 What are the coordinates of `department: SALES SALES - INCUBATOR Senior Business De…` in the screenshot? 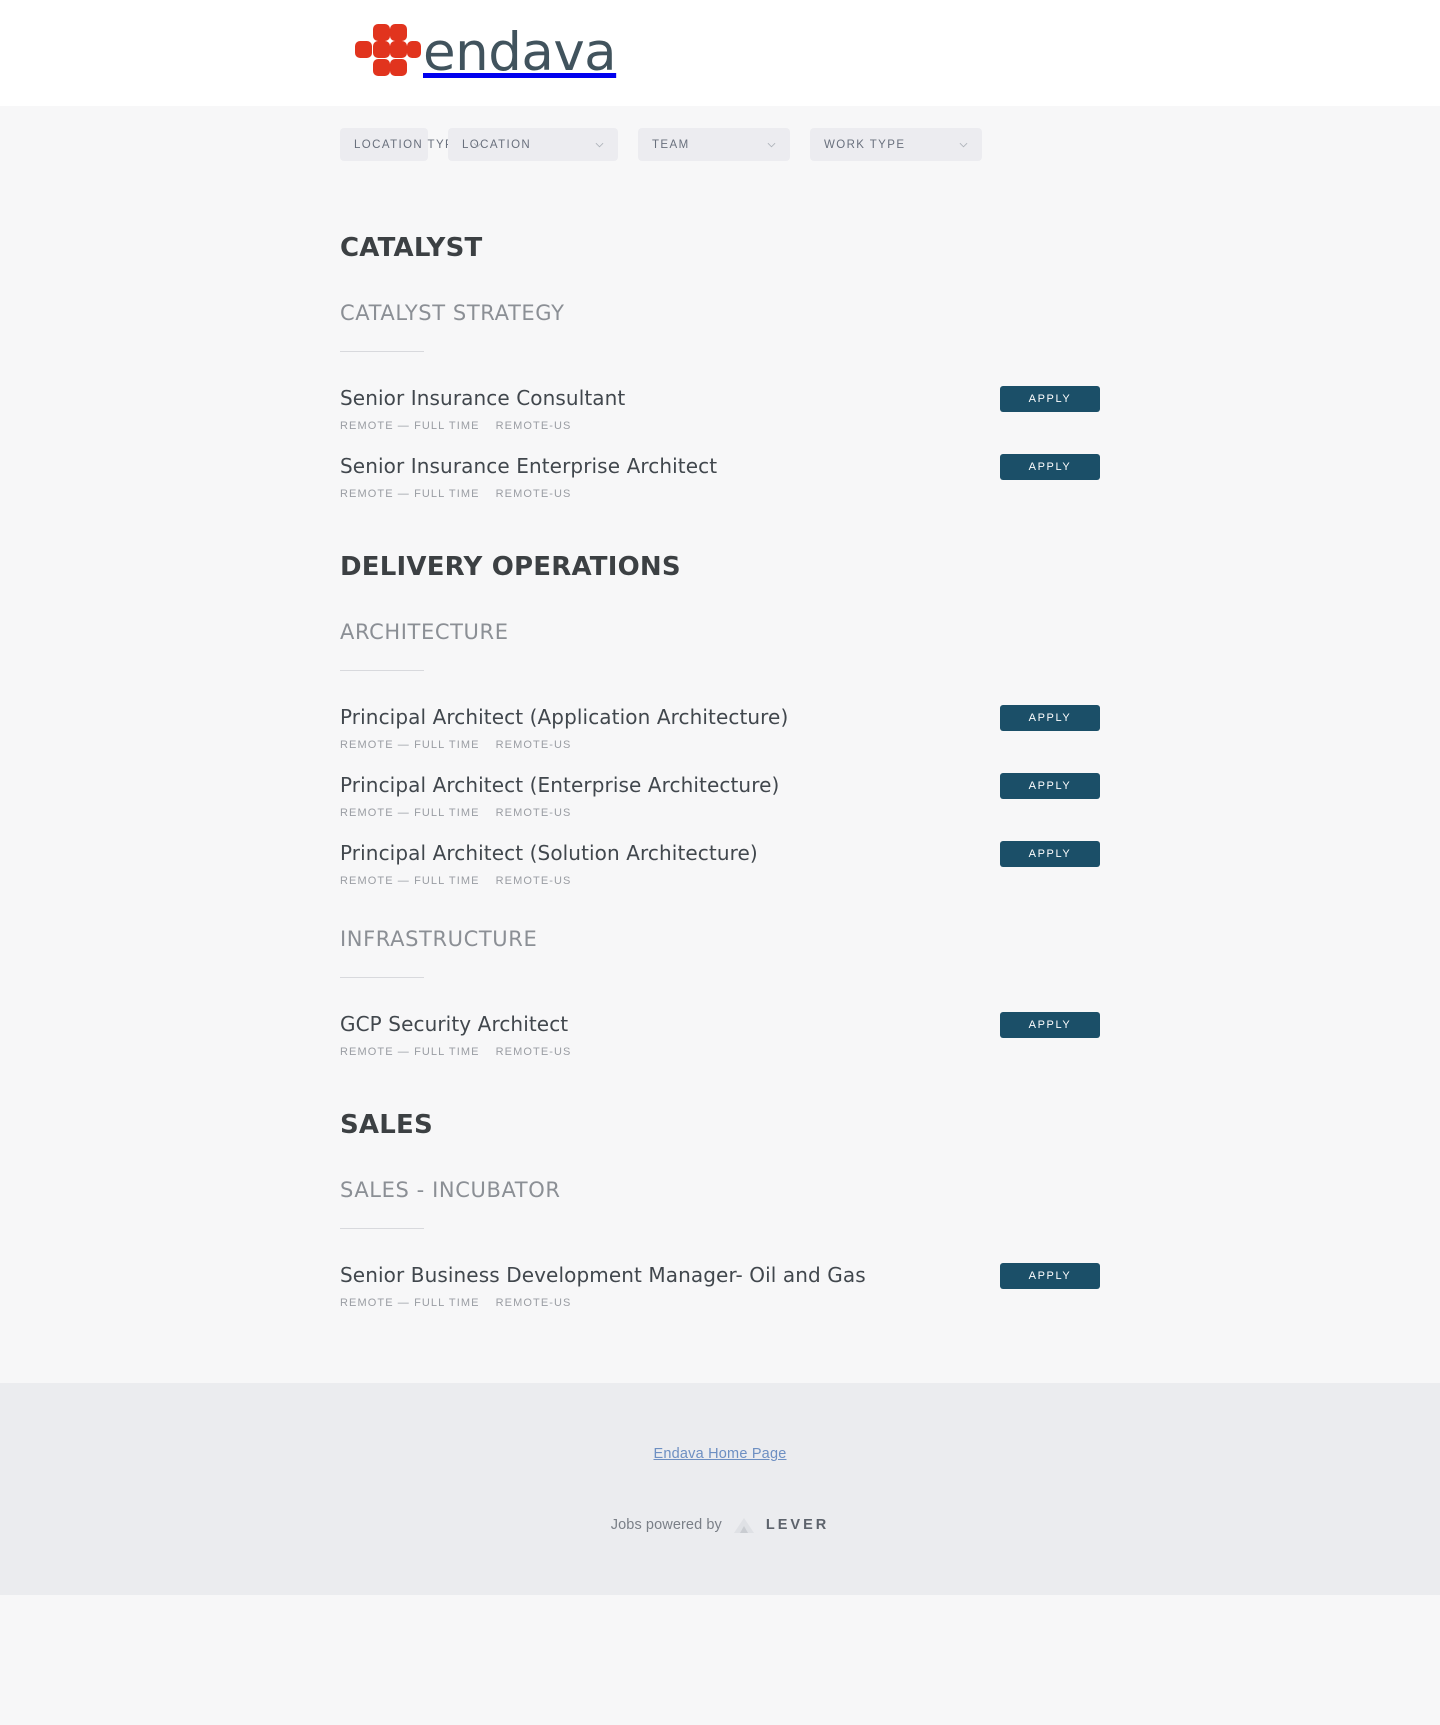 It's located at (720, 1199).